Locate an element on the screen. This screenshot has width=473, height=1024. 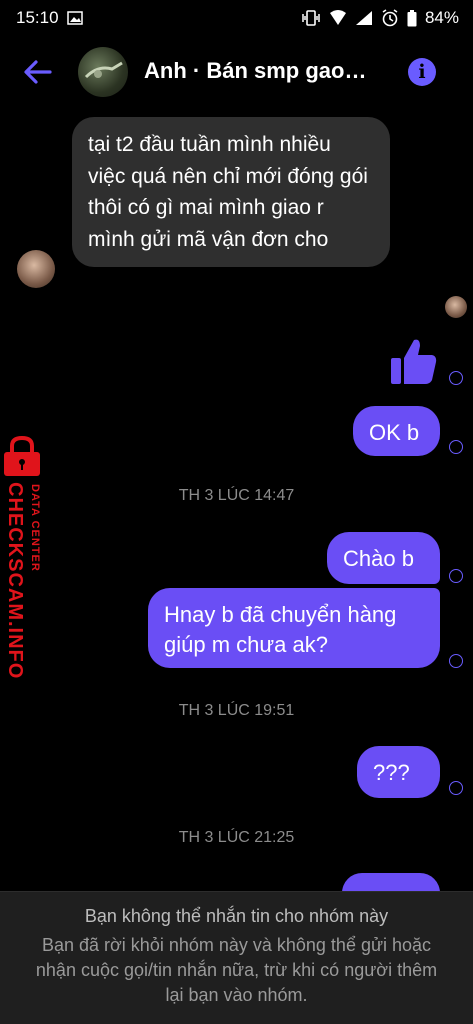
wifi-icon is located at coordinates (338, 18).